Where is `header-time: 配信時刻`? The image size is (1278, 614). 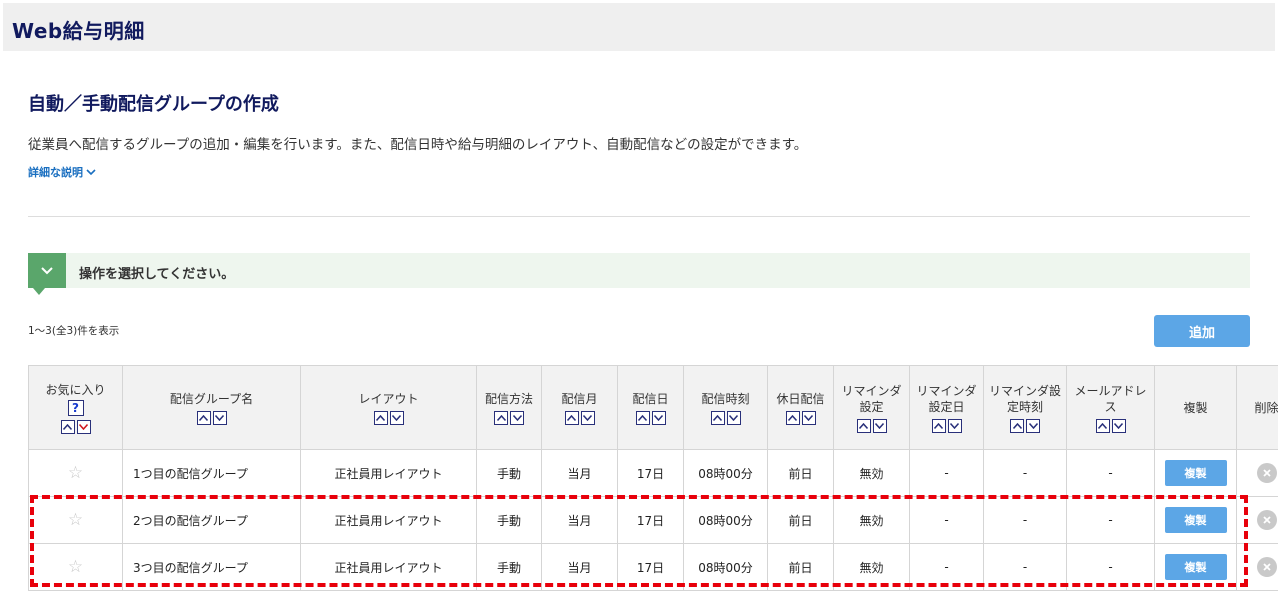
header-time: 配信時刻 is located at coordinates (725, 407).